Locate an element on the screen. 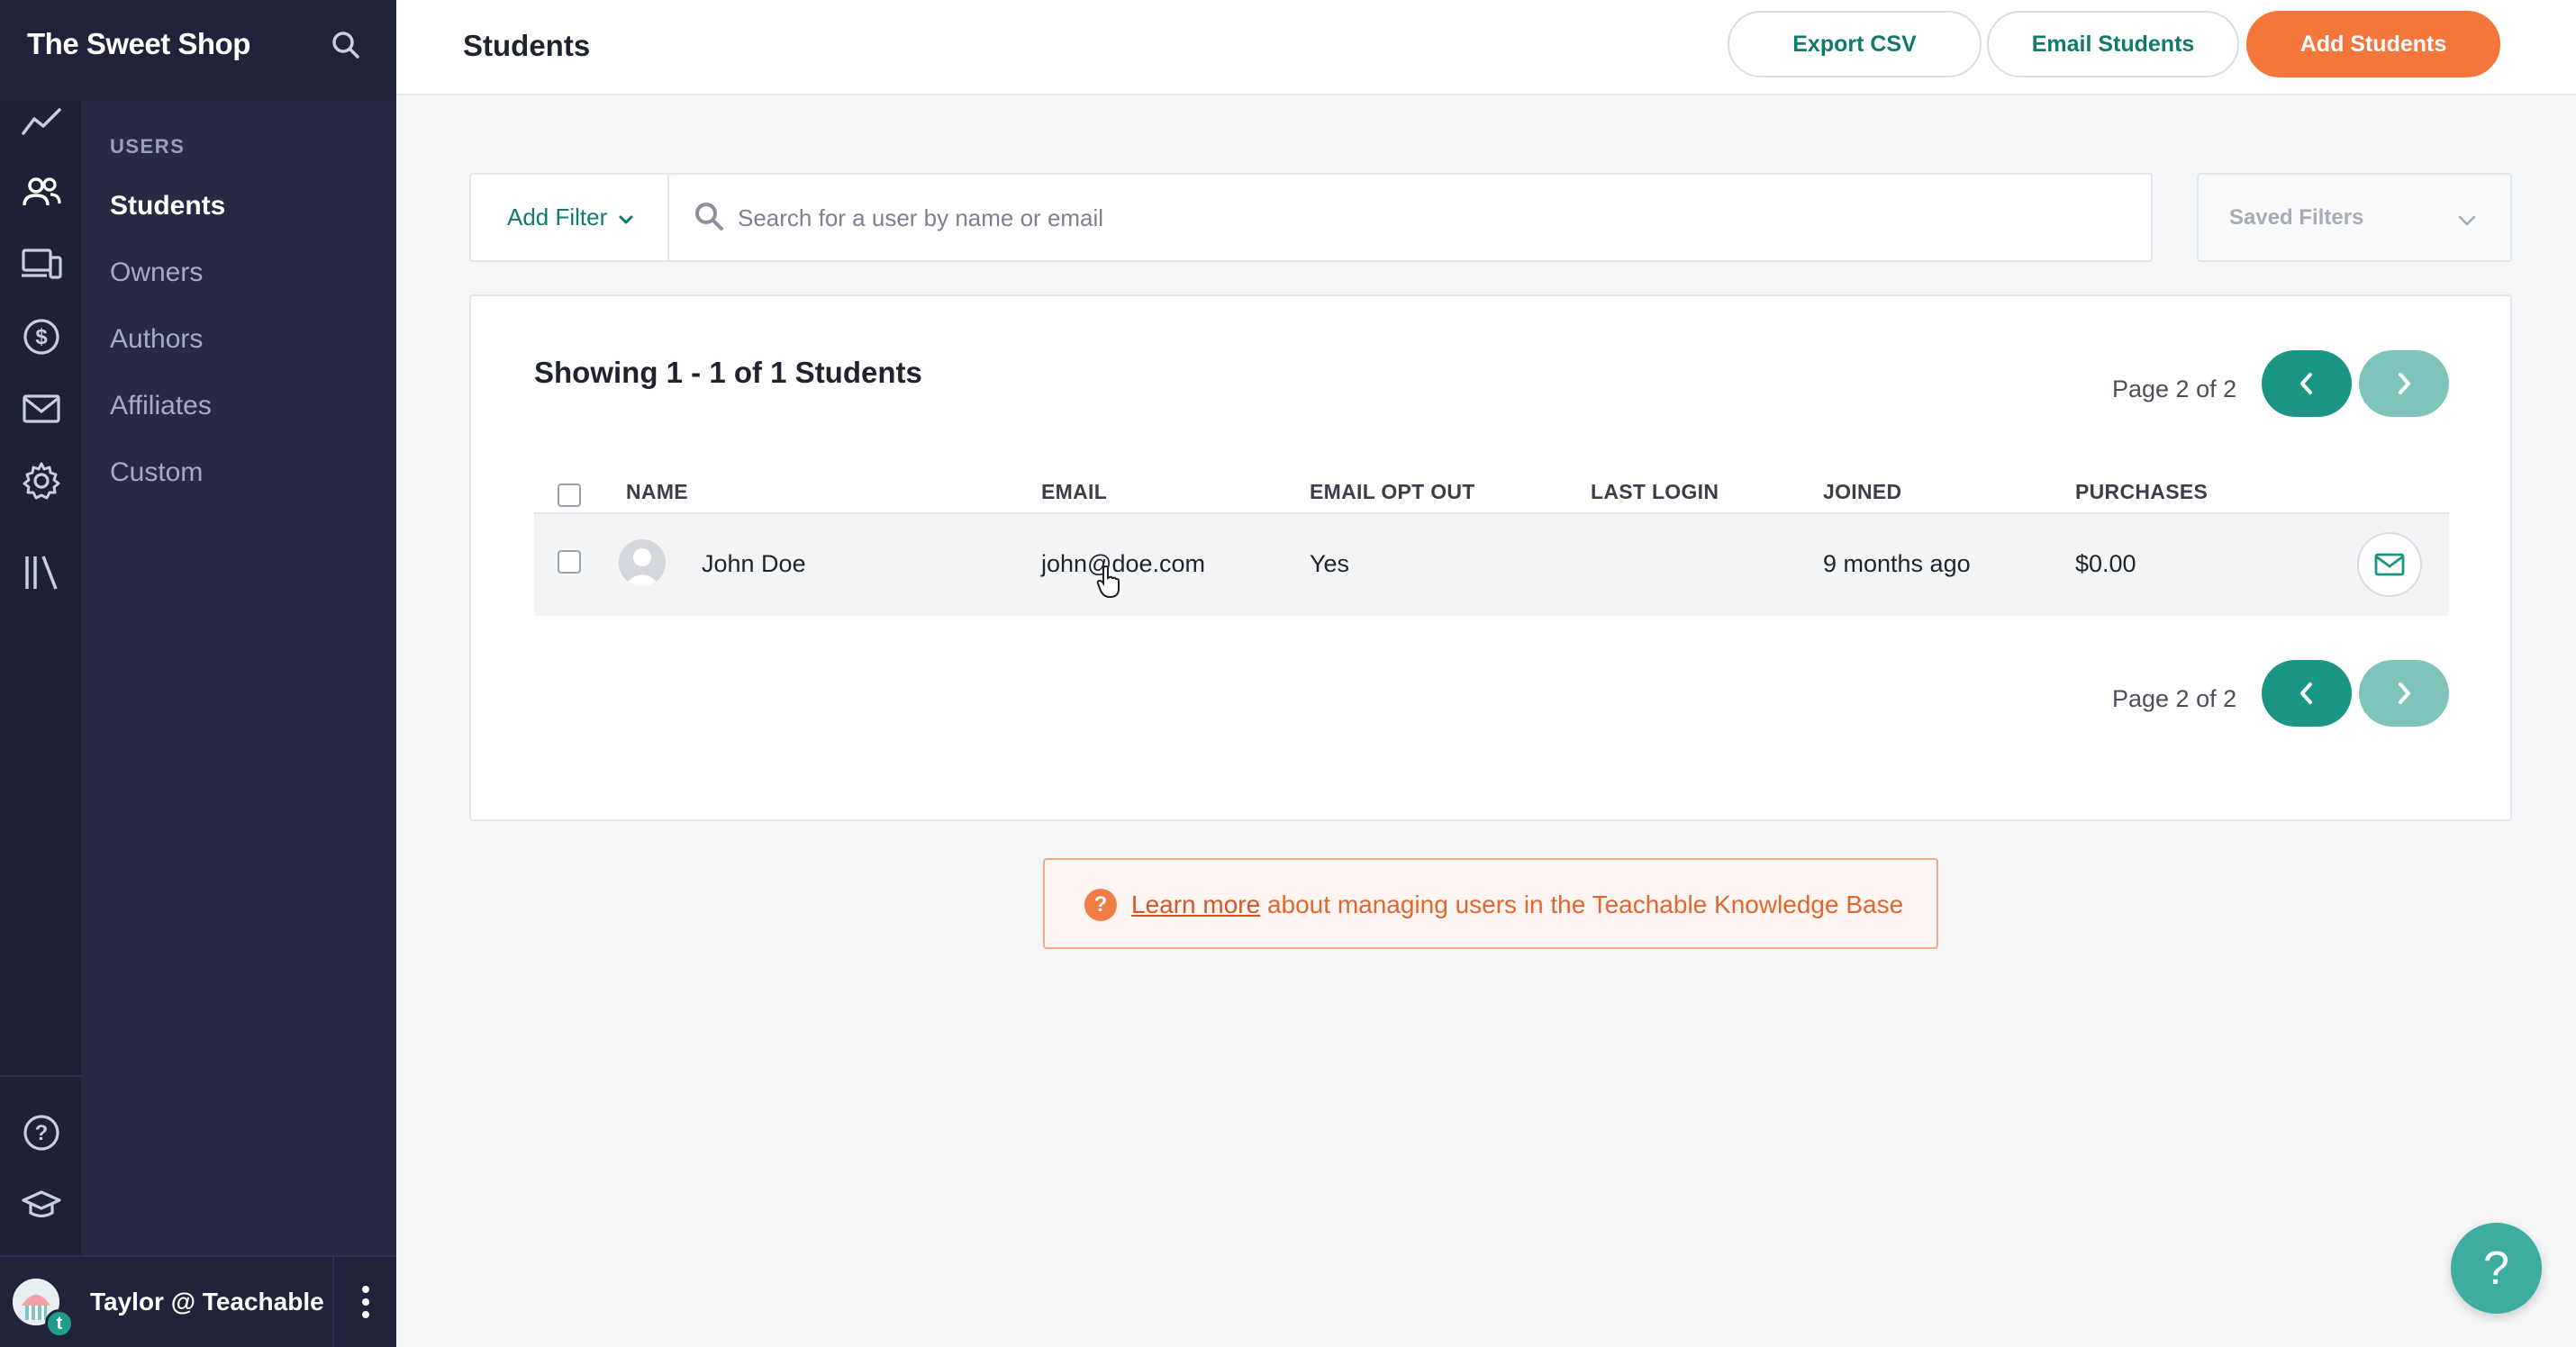  help-button: ? is located at coordinates (2496, 1268).